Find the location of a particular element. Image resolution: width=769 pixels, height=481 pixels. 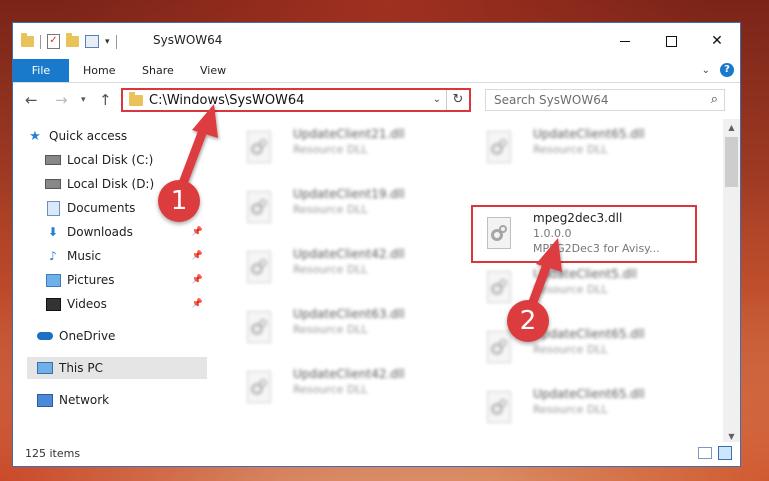

chevron-down-icon: ⌄ is located at coordinates (437, 99).